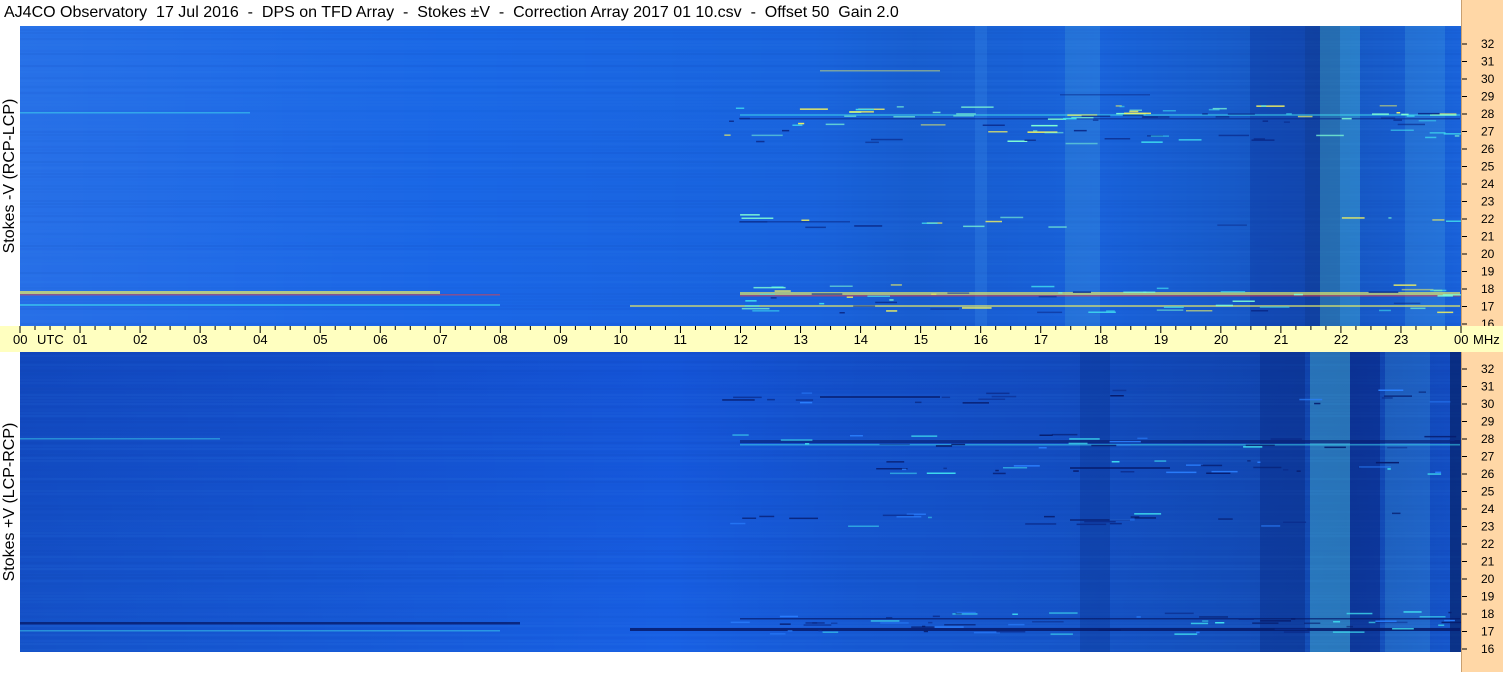 The width and height of the screenshot is (1503, 677). Describe the element at coordinates (1478, 184) in the screenshot. I see `freq-axis-top: 32 31 30 29 28 27 26 25 24 23 22 21 20 19 18 17 16` at that location.